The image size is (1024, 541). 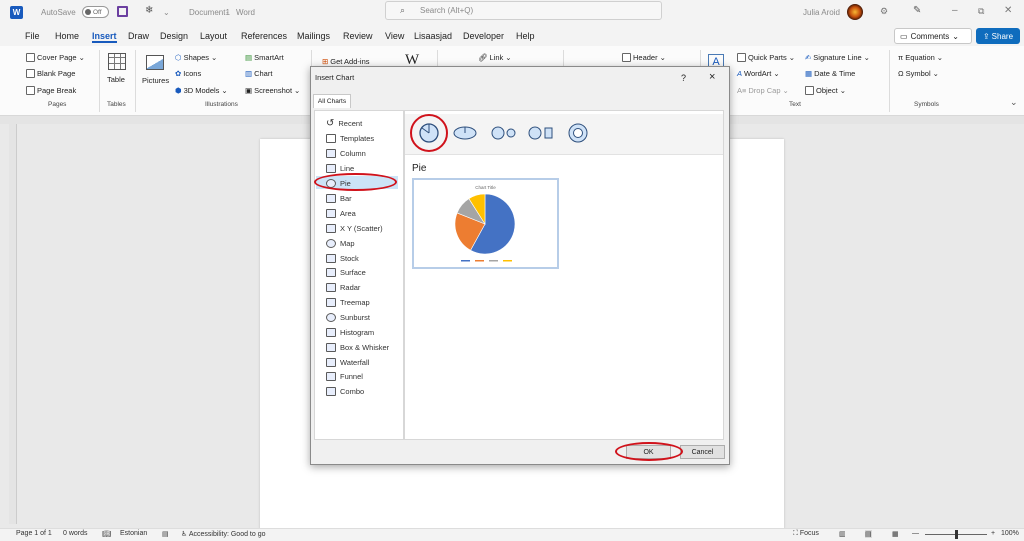 What do you see at coordinates (842, 534) in the screenshot?
I see `read-mode-icon: ▥` at bounding box center [842, 534].